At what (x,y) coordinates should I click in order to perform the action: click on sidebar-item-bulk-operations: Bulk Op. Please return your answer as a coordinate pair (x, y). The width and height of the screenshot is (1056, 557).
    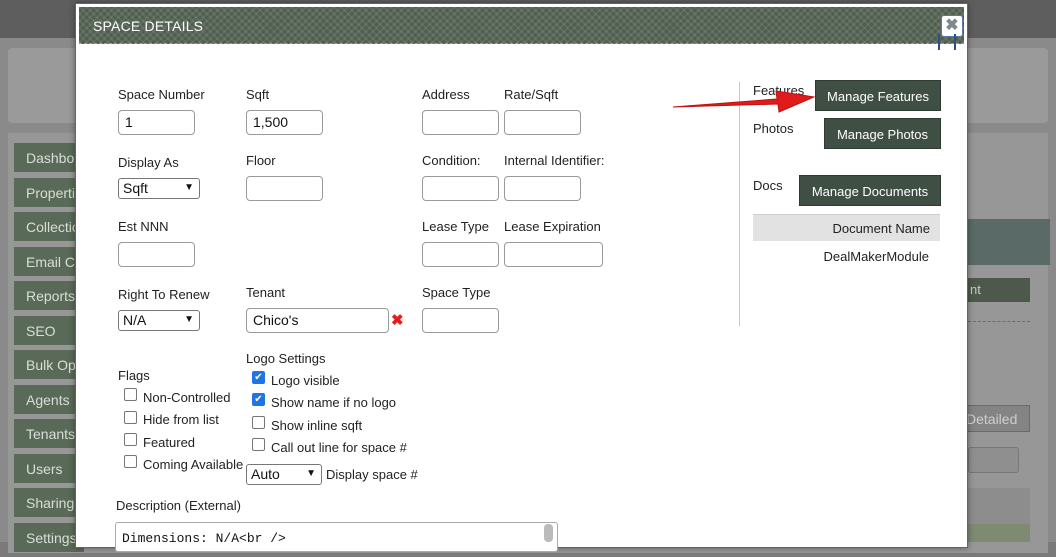
    Looking at the image, I should click on (49, 364).